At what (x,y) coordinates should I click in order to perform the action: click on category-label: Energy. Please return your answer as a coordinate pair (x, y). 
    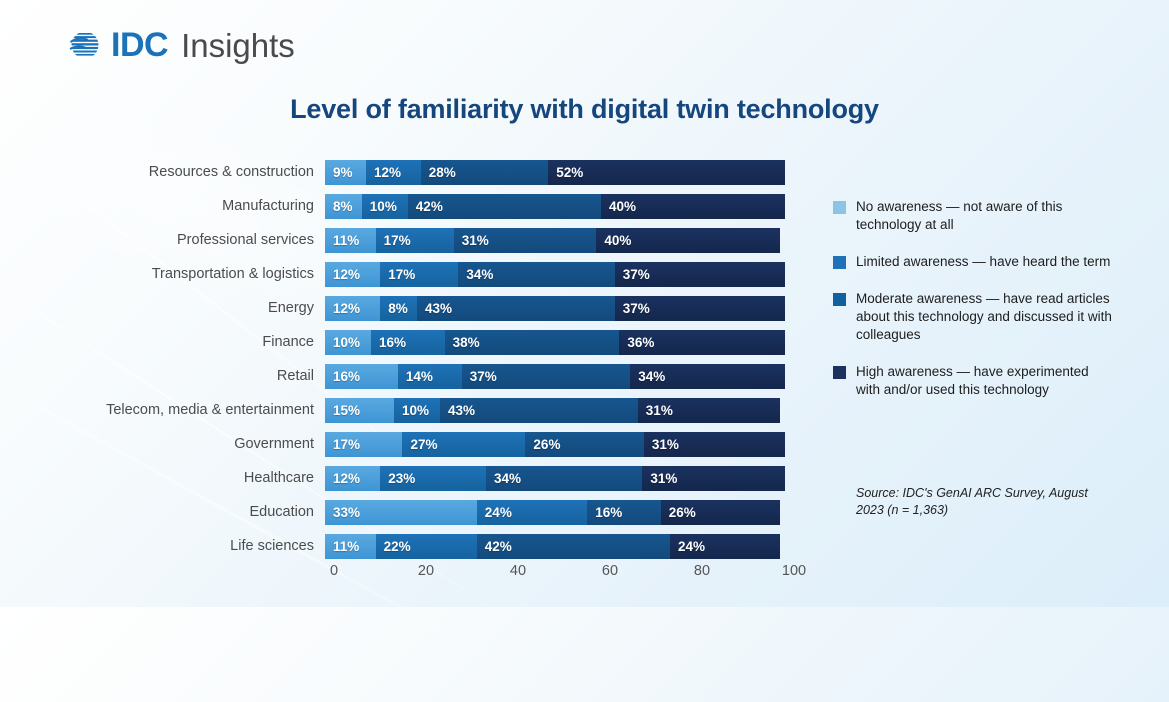
    Looking at the image, I should click on (291, 308).